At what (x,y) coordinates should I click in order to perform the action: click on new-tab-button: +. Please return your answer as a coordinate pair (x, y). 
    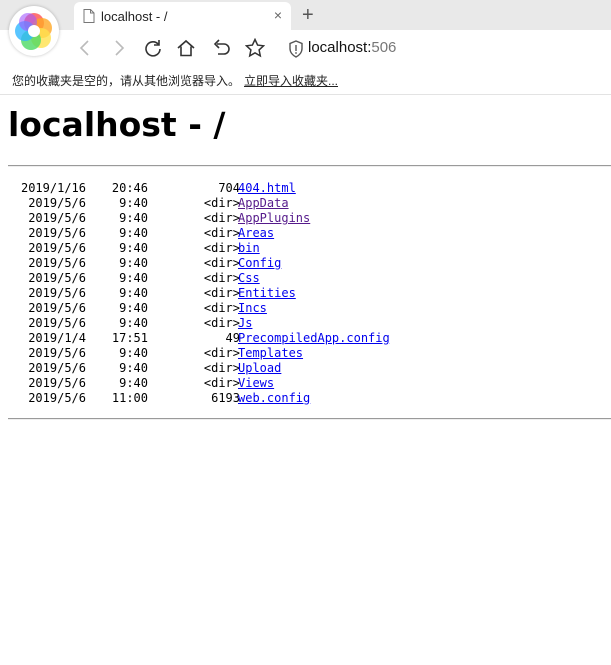
    Looking at the image, I should click on (308, 15).